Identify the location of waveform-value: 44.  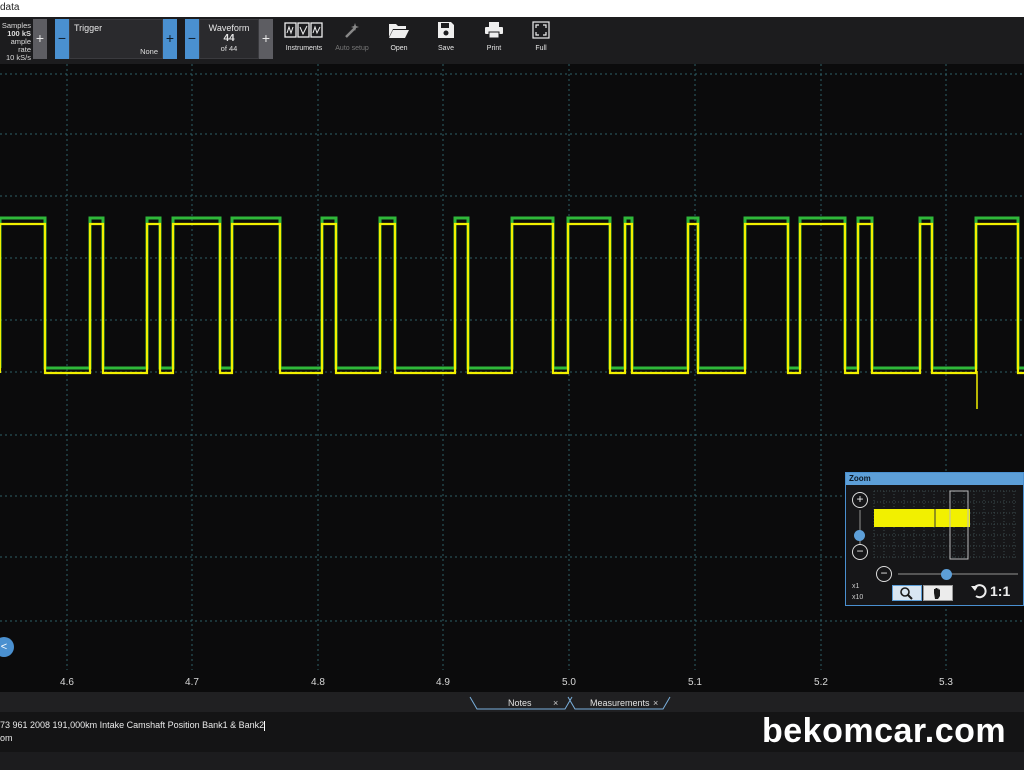
(229, 38).